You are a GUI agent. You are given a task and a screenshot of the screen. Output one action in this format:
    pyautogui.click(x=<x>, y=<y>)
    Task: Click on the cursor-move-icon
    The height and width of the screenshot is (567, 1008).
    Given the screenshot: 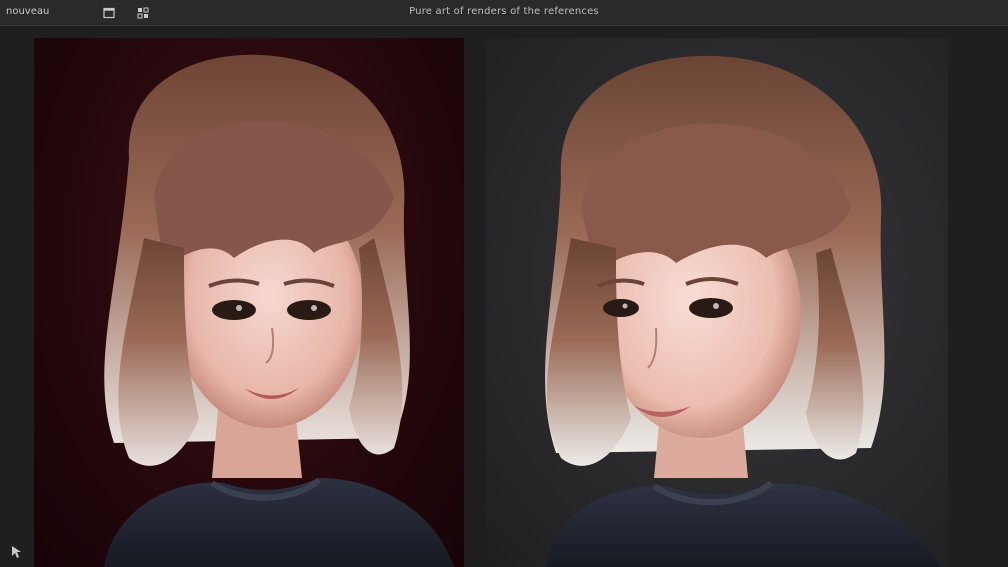 What is the action you would take?
    pyautogui.click(x=17, y=552)
    